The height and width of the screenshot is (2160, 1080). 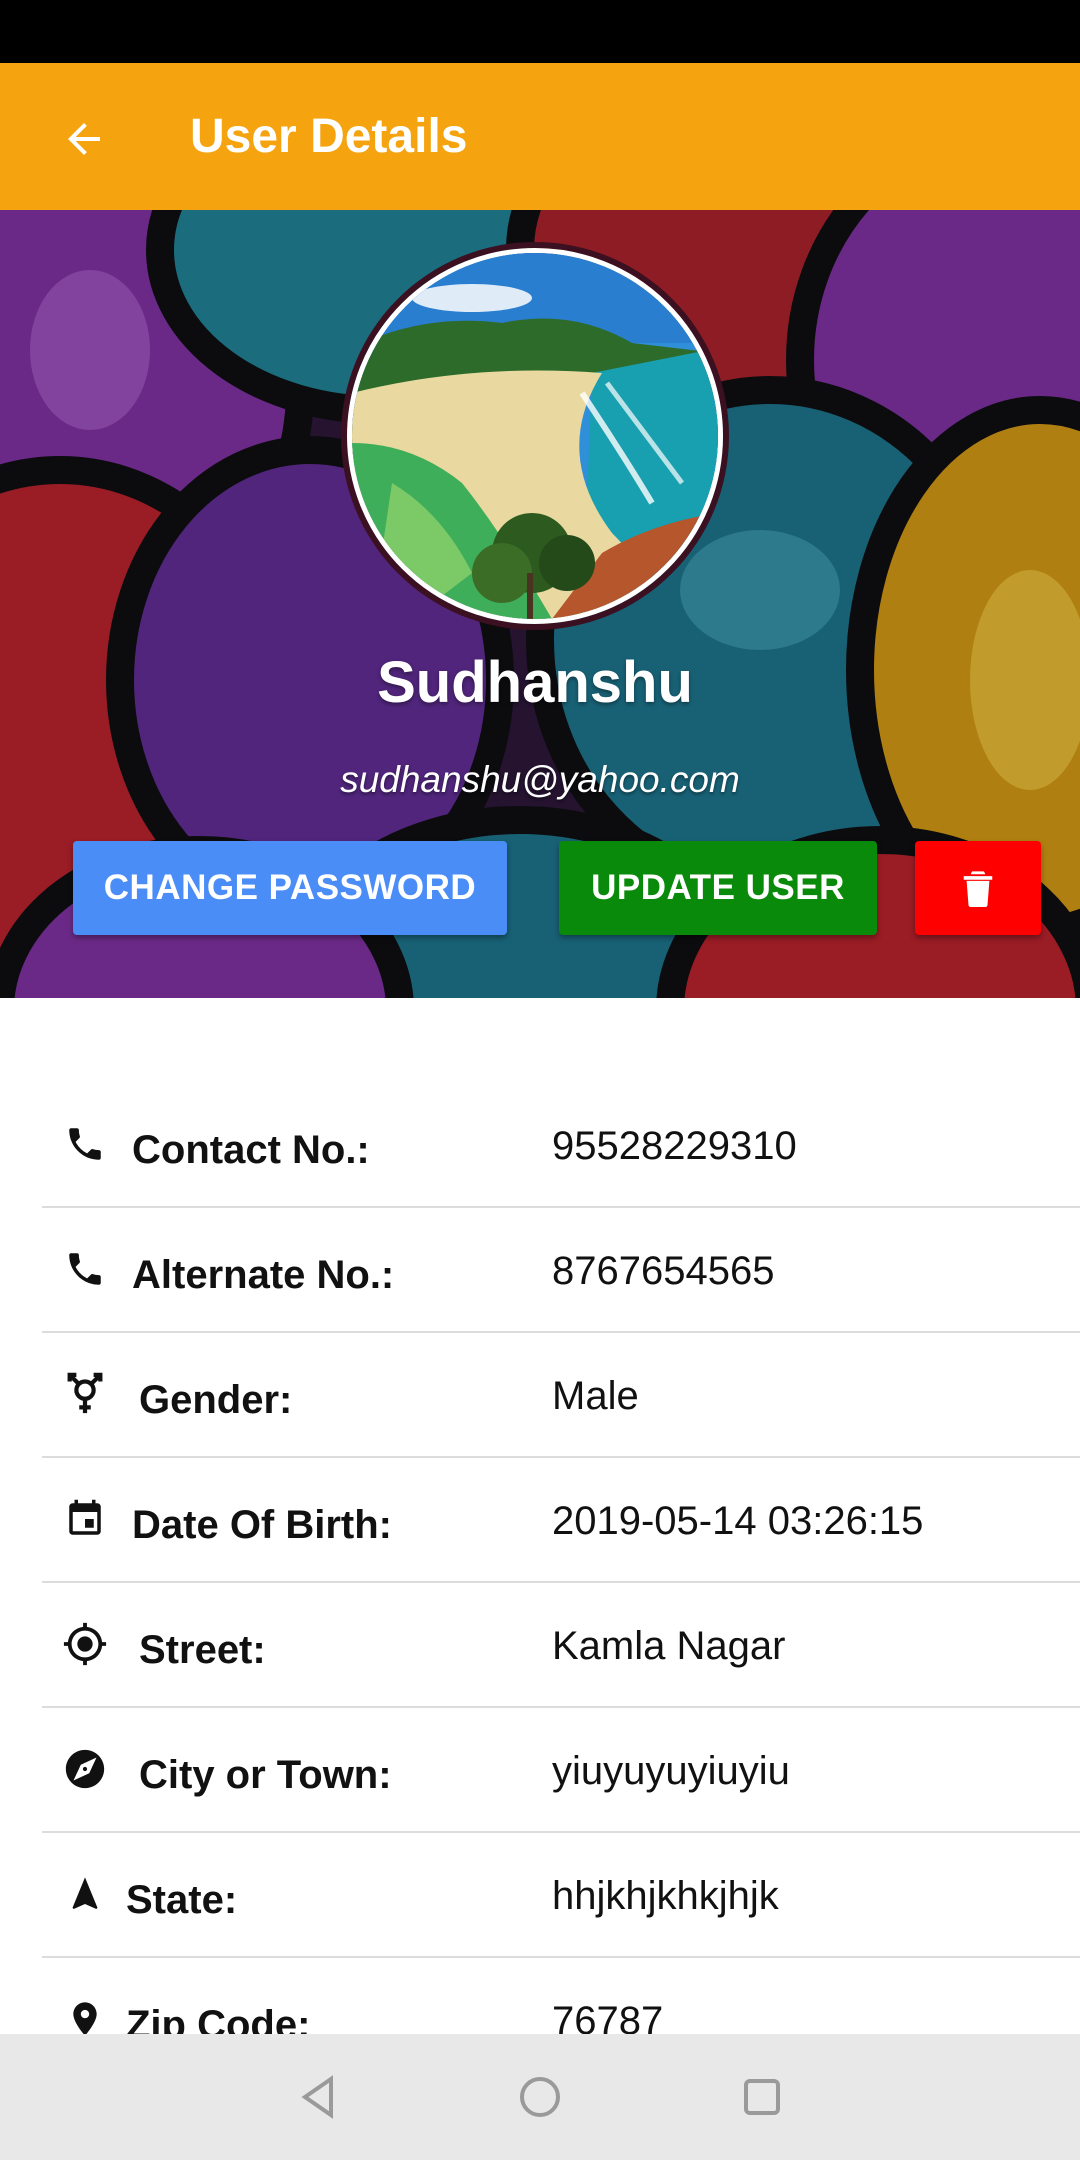 I want to click on detail-row-gender: Gender: Male, so click(x=561, y=1394).